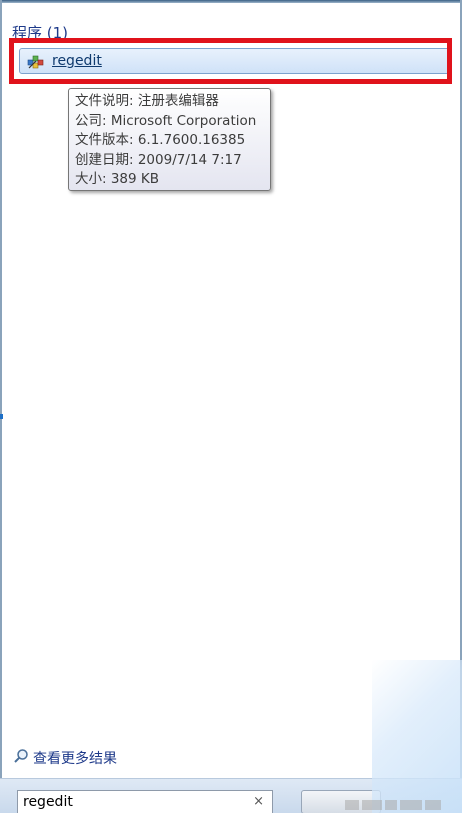 The height and width of the screenshot is (813, 462). I want to click on tooltip-version: 文件版本: 6.1.7600.16385, so click(160, 140).